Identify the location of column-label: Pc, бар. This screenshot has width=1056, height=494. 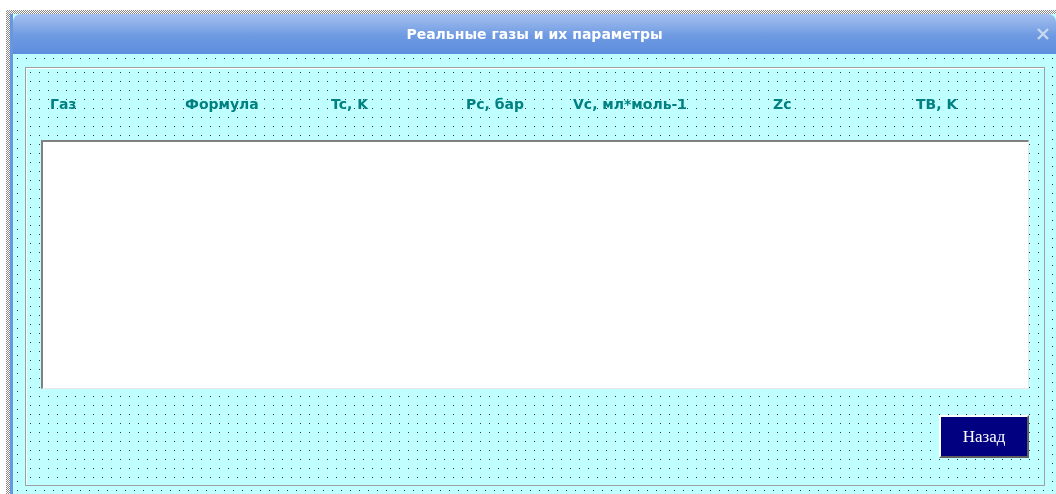
(495, 104).